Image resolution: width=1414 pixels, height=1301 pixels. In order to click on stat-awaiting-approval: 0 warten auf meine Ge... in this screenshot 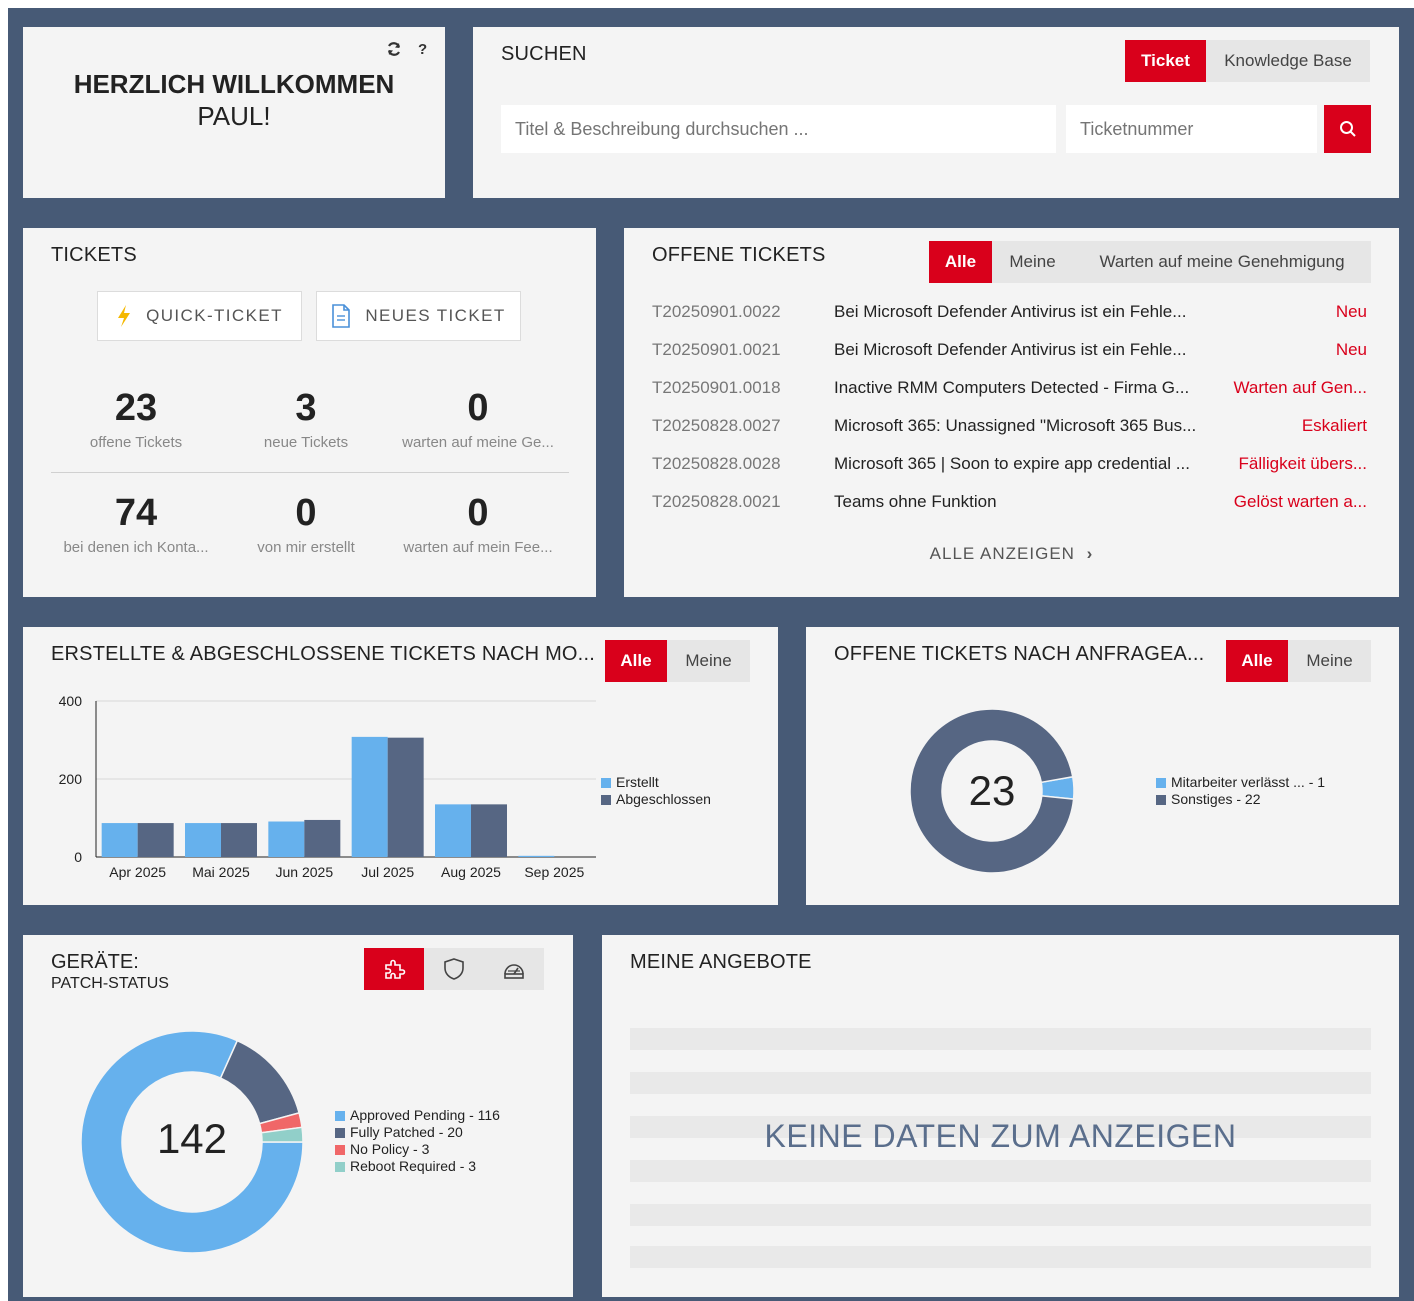, I will do `click(478, 419)`.